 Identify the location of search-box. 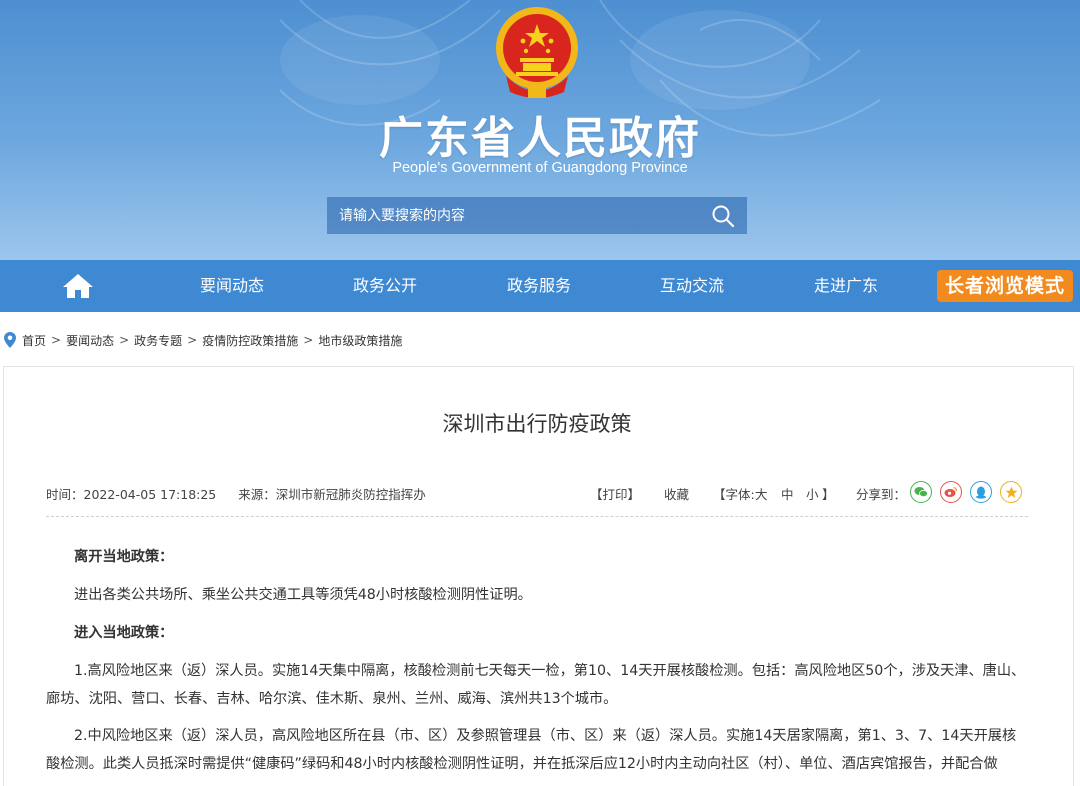
(537, 215).